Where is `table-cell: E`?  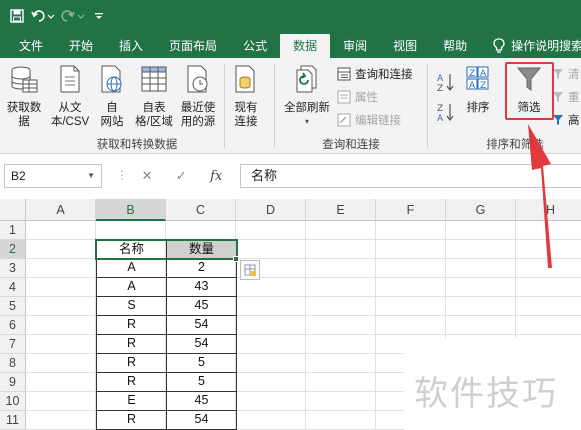 table-cell: E is located at coordinates (131, 401).